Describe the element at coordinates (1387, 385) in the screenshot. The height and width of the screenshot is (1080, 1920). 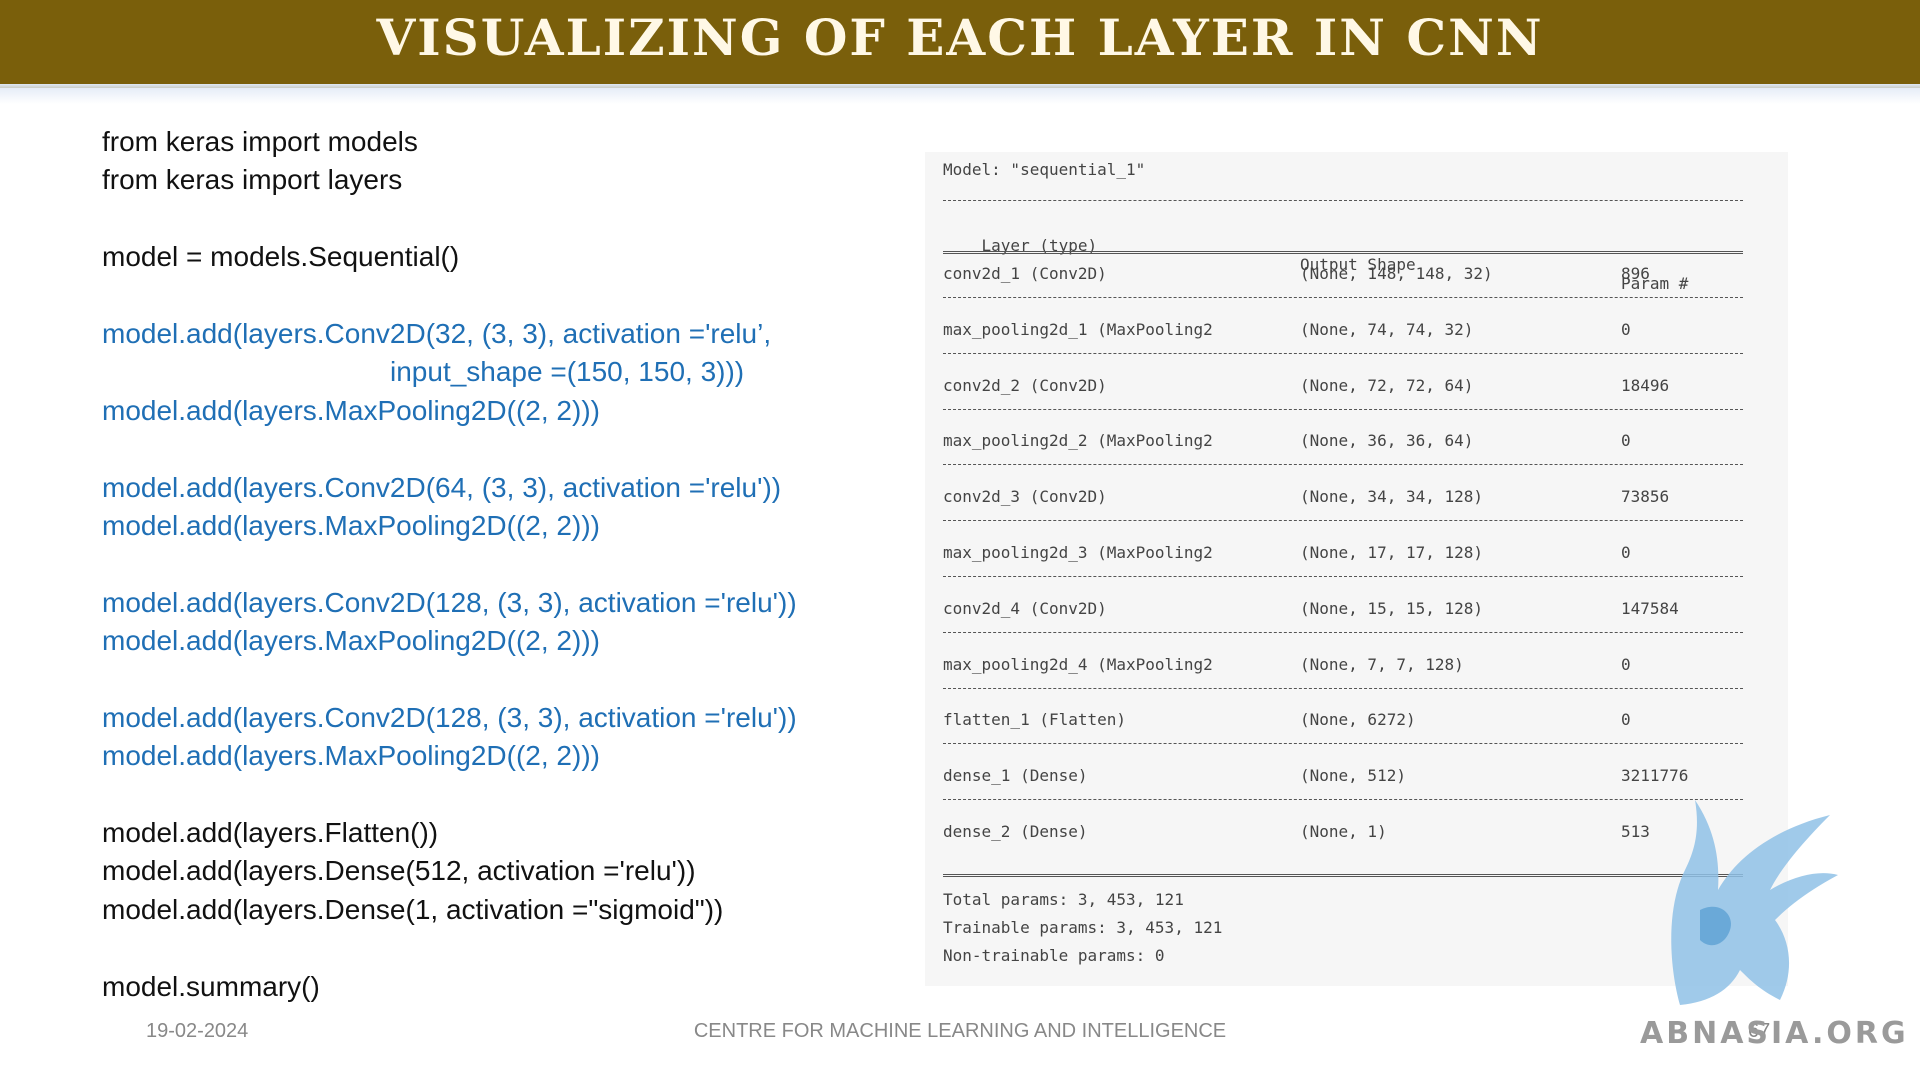
I see `output-shape: (None, 72, 72, 64)` at that location.